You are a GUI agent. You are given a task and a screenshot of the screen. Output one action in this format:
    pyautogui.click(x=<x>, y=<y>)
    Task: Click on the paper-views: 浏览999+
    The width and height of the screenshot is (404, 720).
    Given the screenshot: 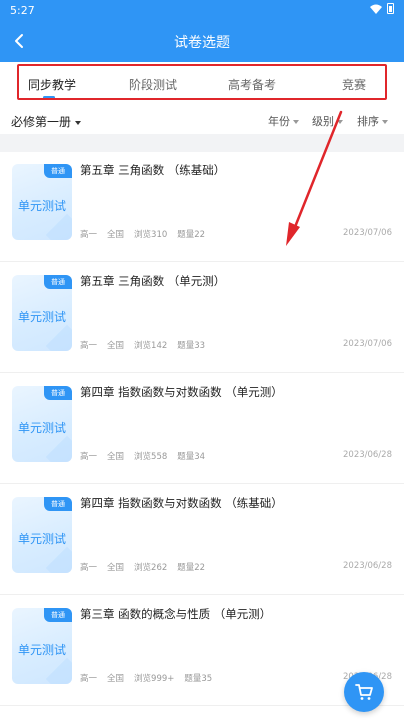 What is the action you would take?
    pyautogui.click(x=154, y=679)
    